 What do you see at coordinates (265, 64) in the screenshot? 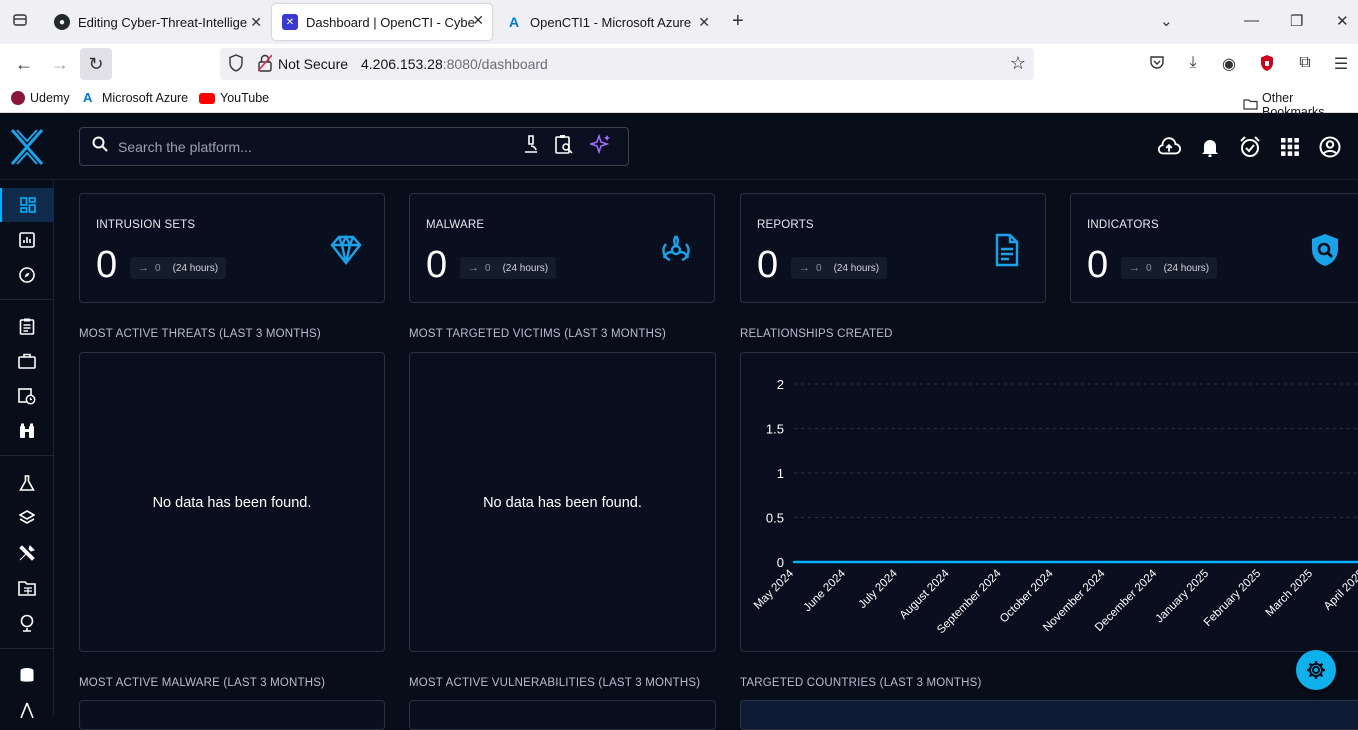
I see `lock-insecure-icon` at bounding box center [265, 64].